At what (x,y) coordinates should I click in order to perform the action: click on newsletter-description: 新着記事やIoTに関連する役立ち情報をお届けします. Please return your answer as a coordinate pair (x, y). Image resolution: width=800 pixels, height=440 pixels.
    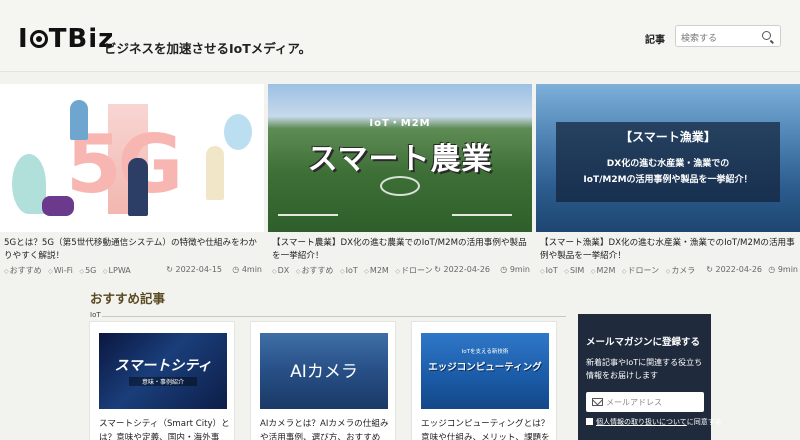
    Looking at the image, I should click on (644, 369).